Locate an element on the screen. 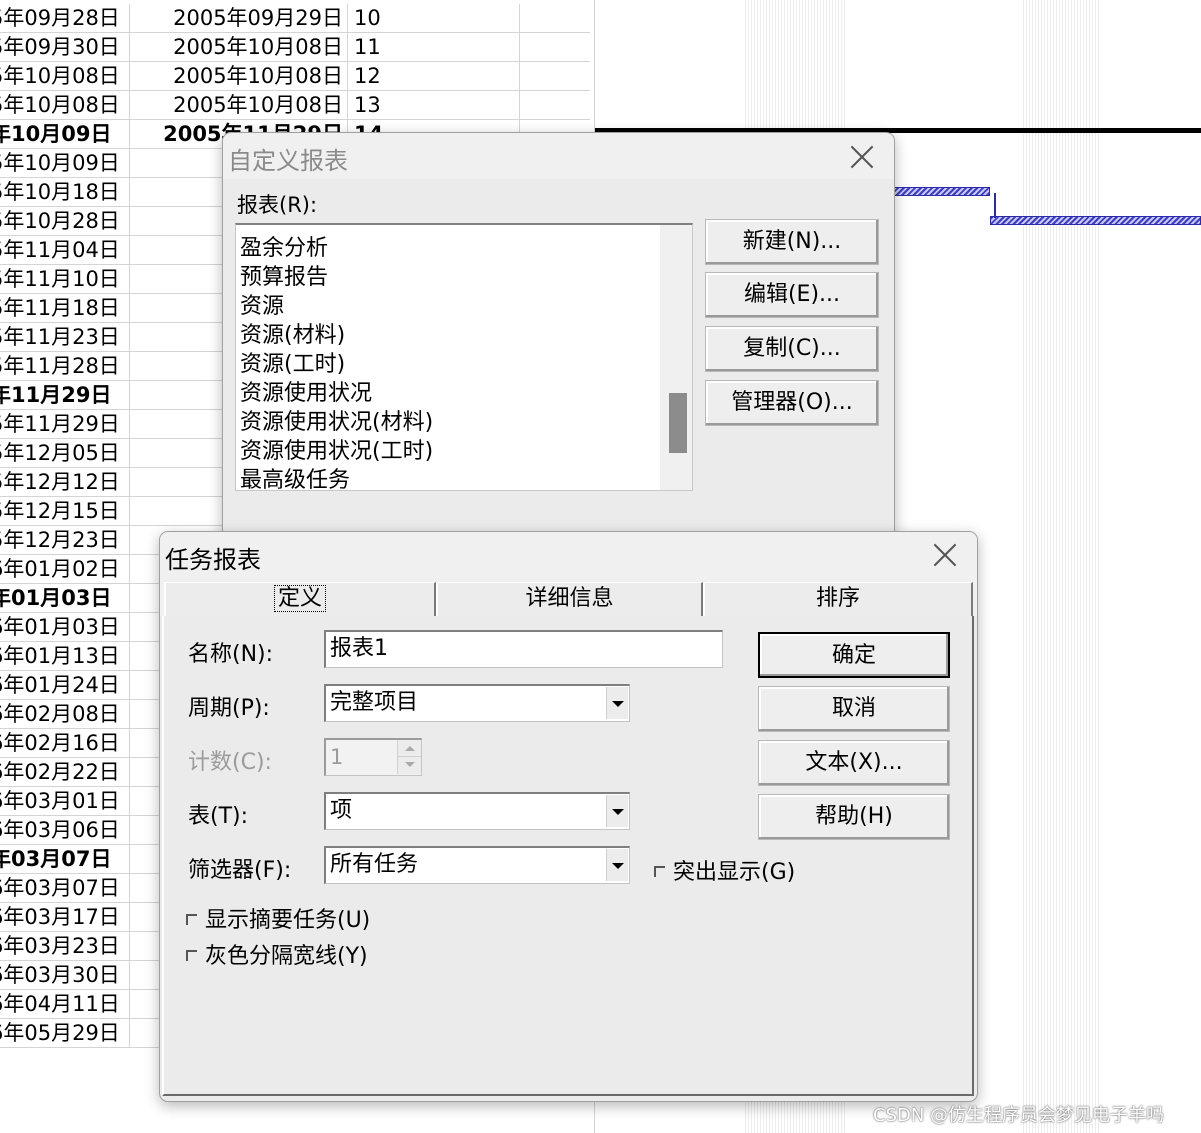  list-item: 资源(工时) is located at coordinates (292, 362).